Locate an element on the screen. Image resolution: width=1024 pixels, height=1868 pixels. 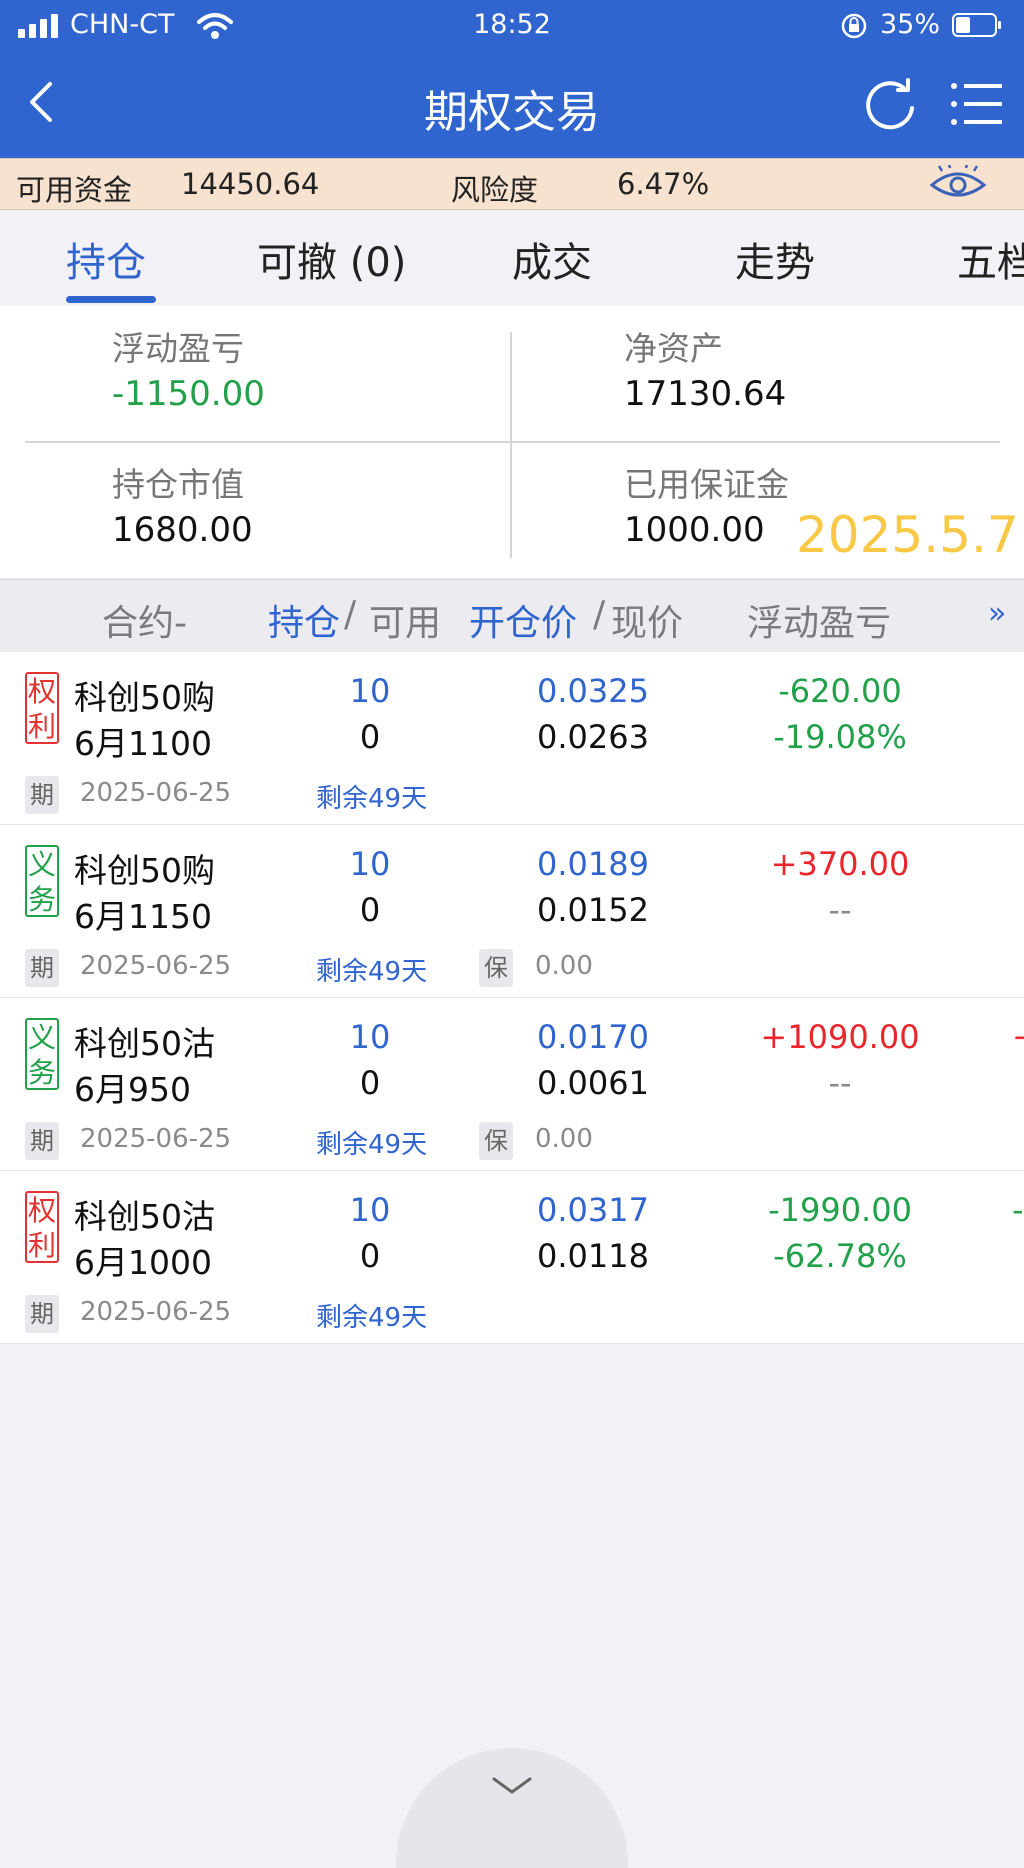
funds-bar: 可用资金 14450.64 风险度 6.47% is located at coordinates (512, 184).